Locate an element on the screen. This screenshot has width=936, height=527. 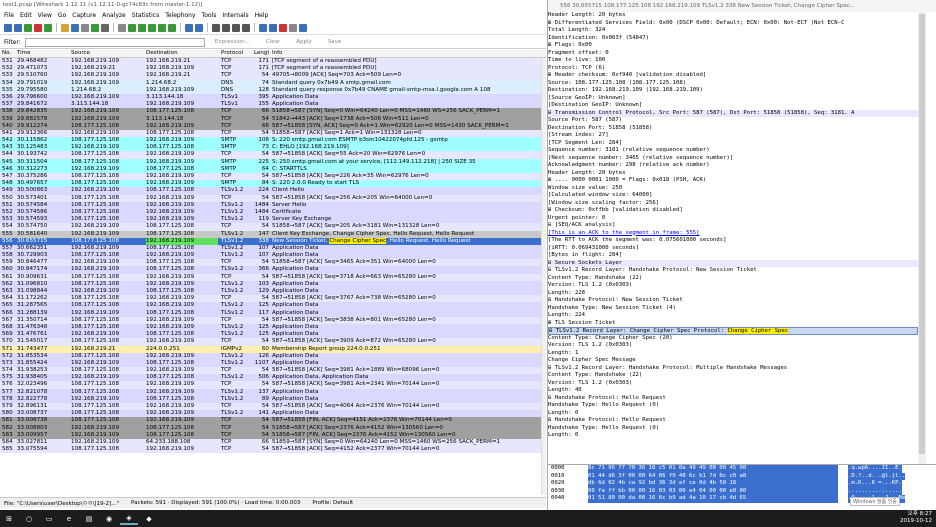
detail-tree-item: [Window size scaling factor: 256] is located at coordinates (733, 204).